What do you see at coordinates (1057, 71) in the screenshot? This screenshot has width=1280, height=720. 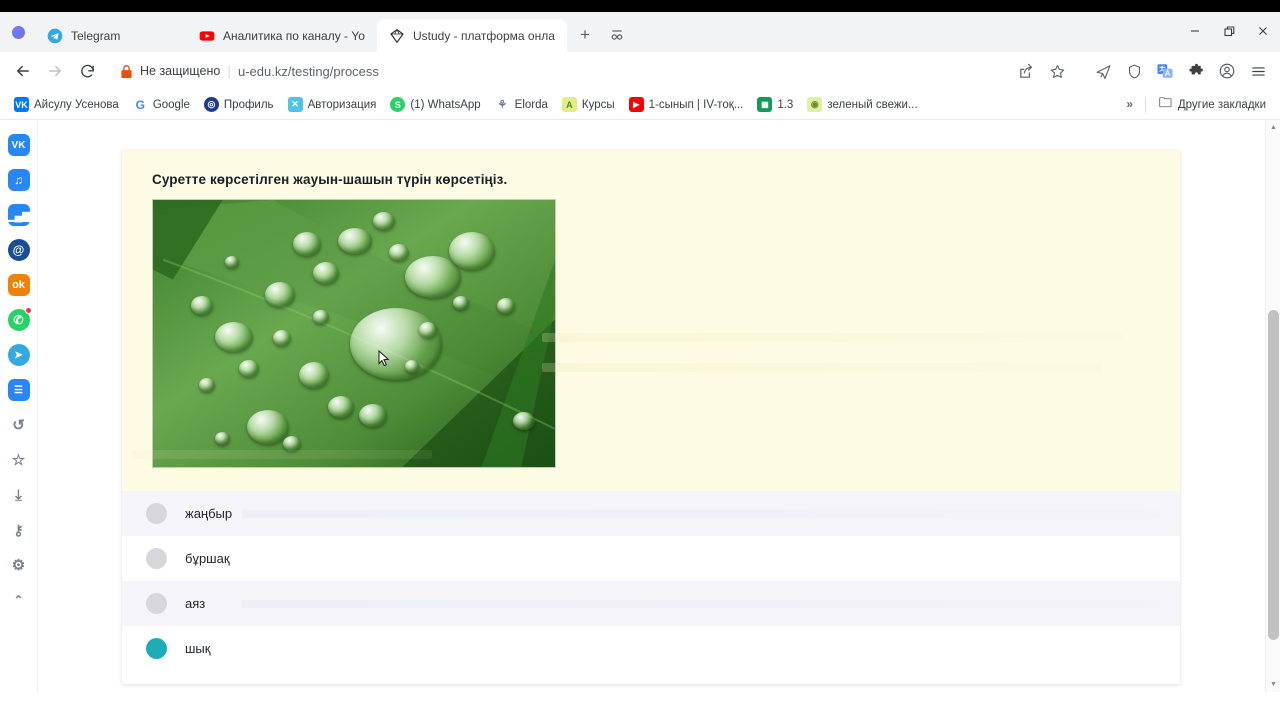 I see `bookmark-star-icon` at bounding box center [1057, 71].